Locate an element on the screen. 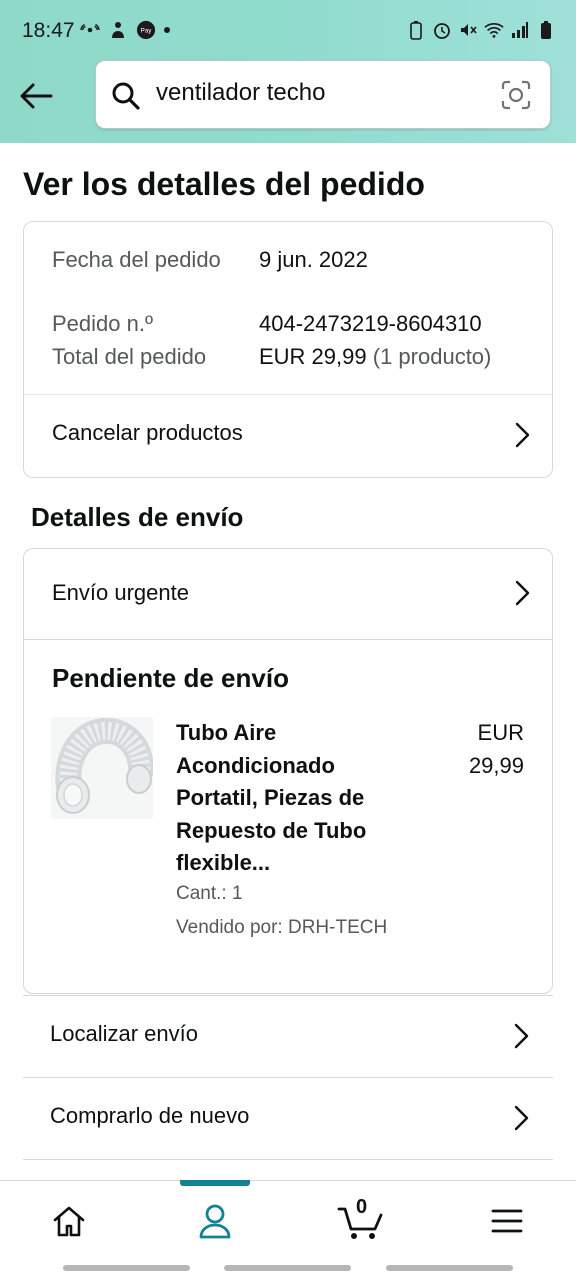 Image resolution: width=576 pixels, height=1280 pixels. wifi-calling-icon is located at coordinates (90, 30).